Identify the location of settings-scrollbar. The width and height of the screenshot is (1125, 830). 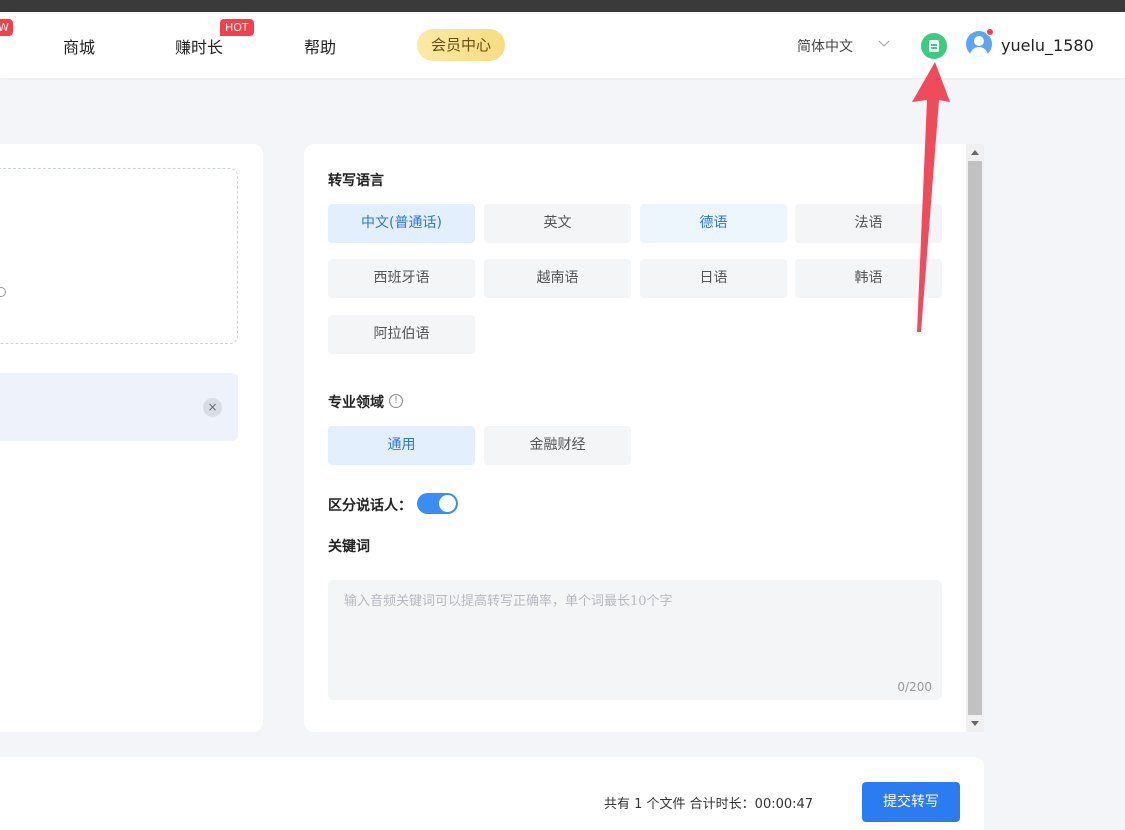
(975, 438).